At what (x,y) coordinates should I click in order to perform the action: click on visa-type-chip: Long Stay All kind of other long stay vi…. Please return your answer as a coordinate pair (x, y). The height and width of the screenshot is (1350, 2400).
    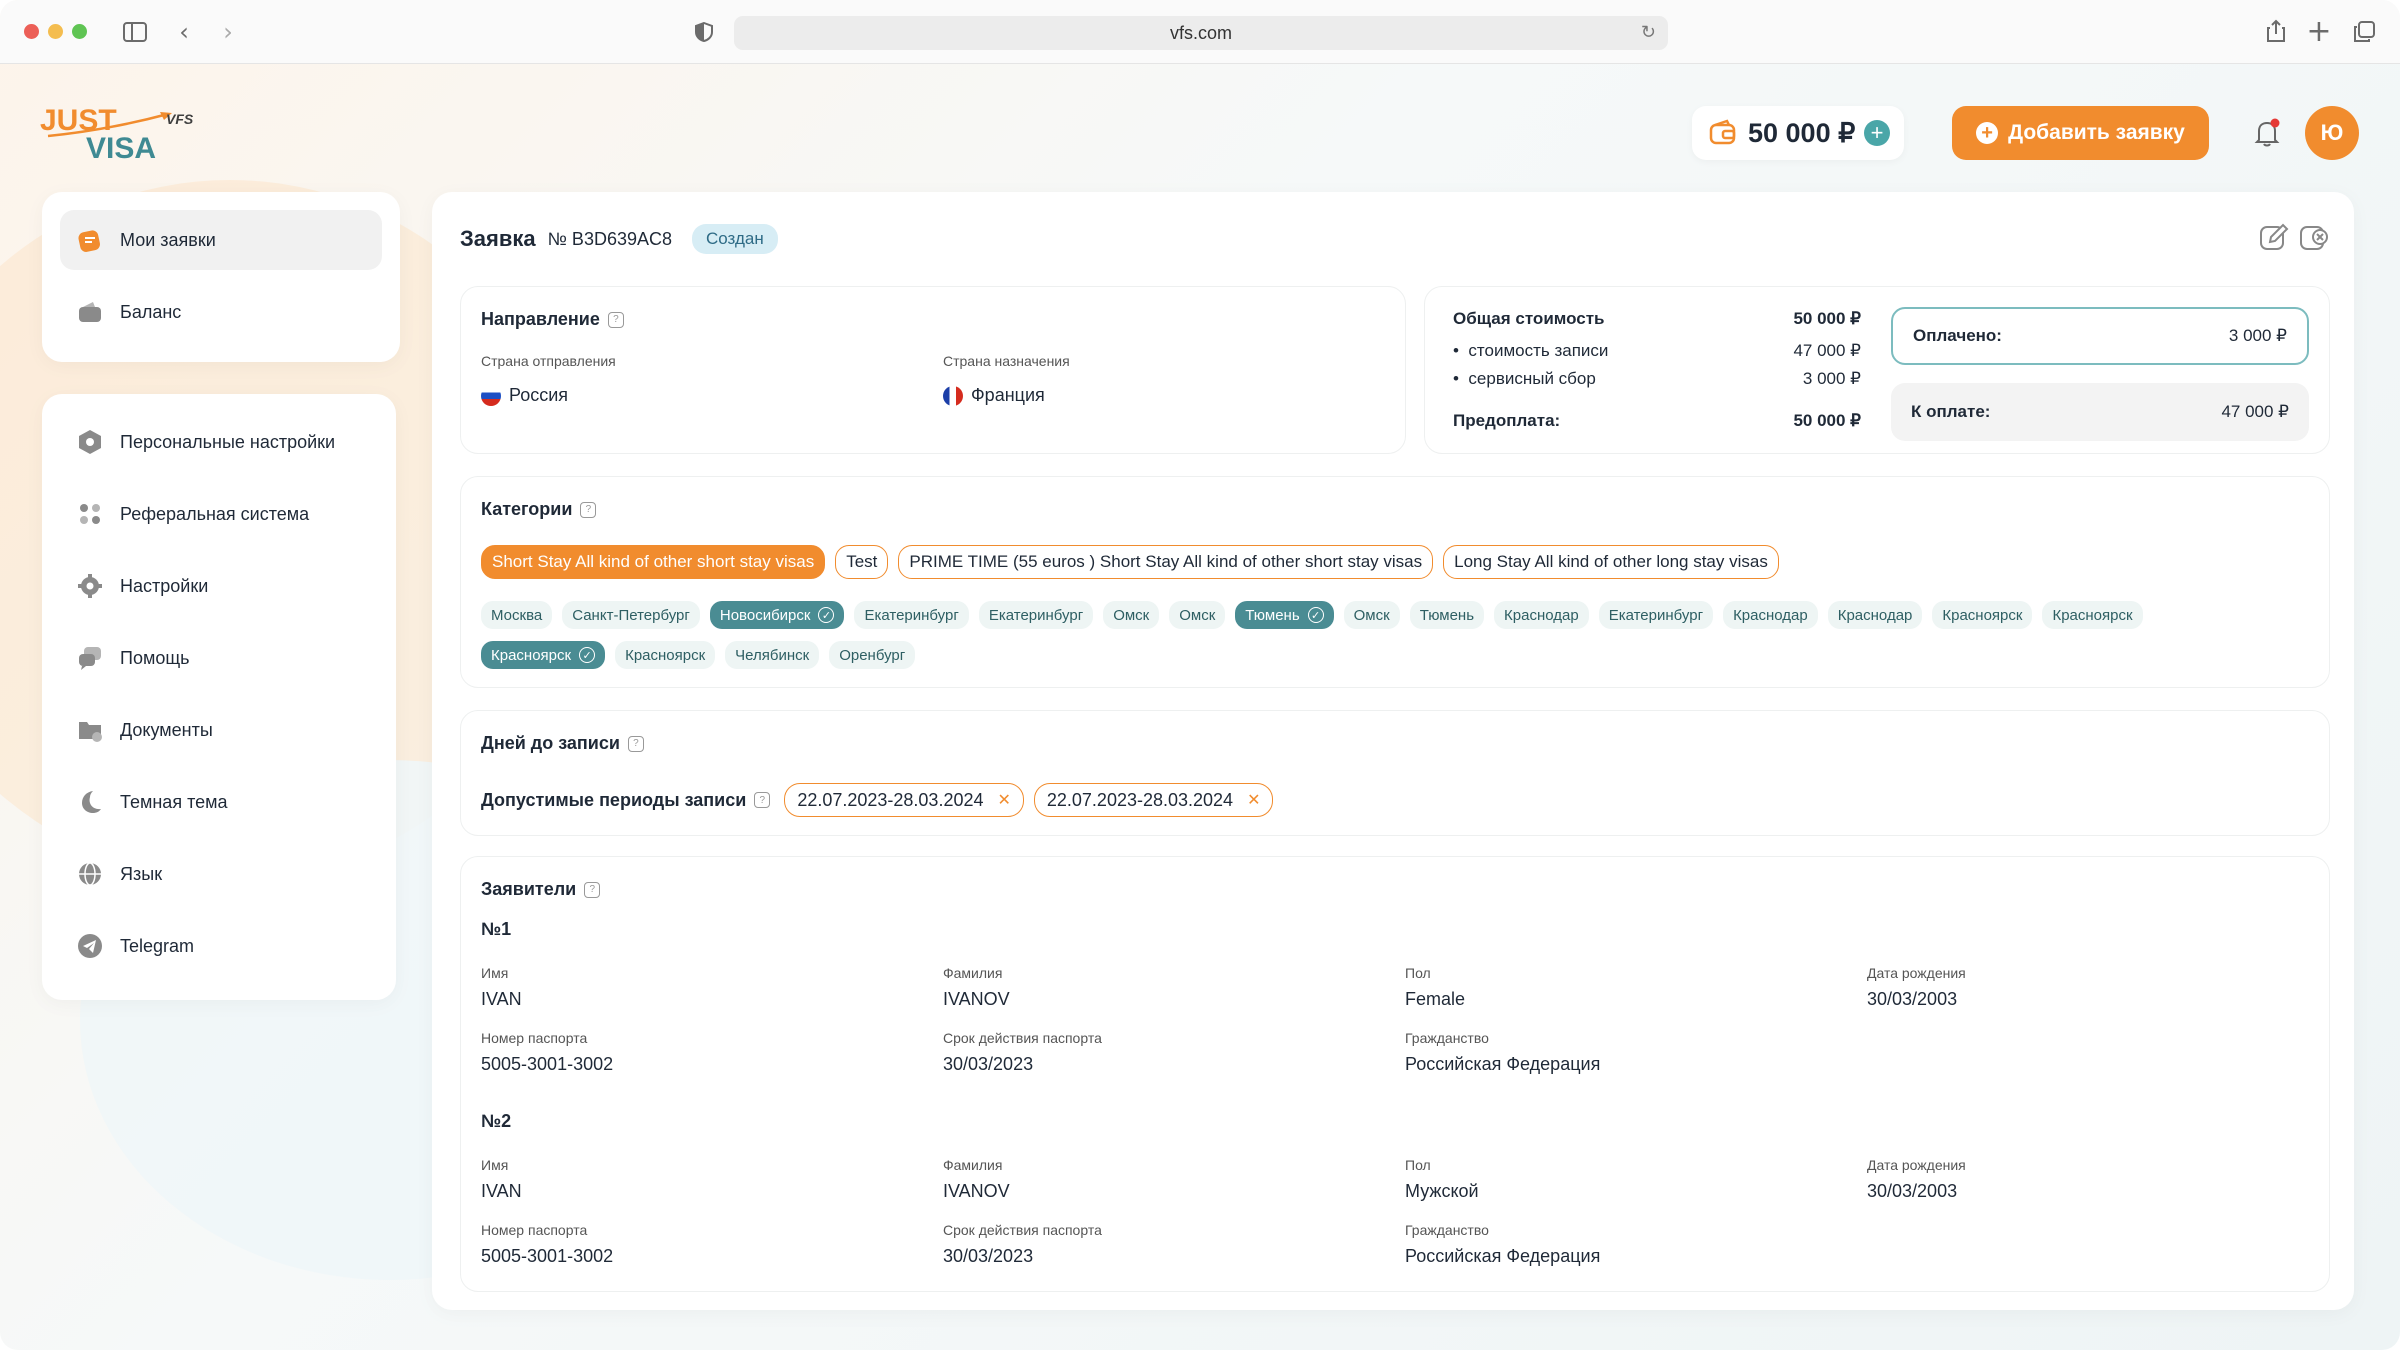
    Looking at the image, I should click on (1611, 562).